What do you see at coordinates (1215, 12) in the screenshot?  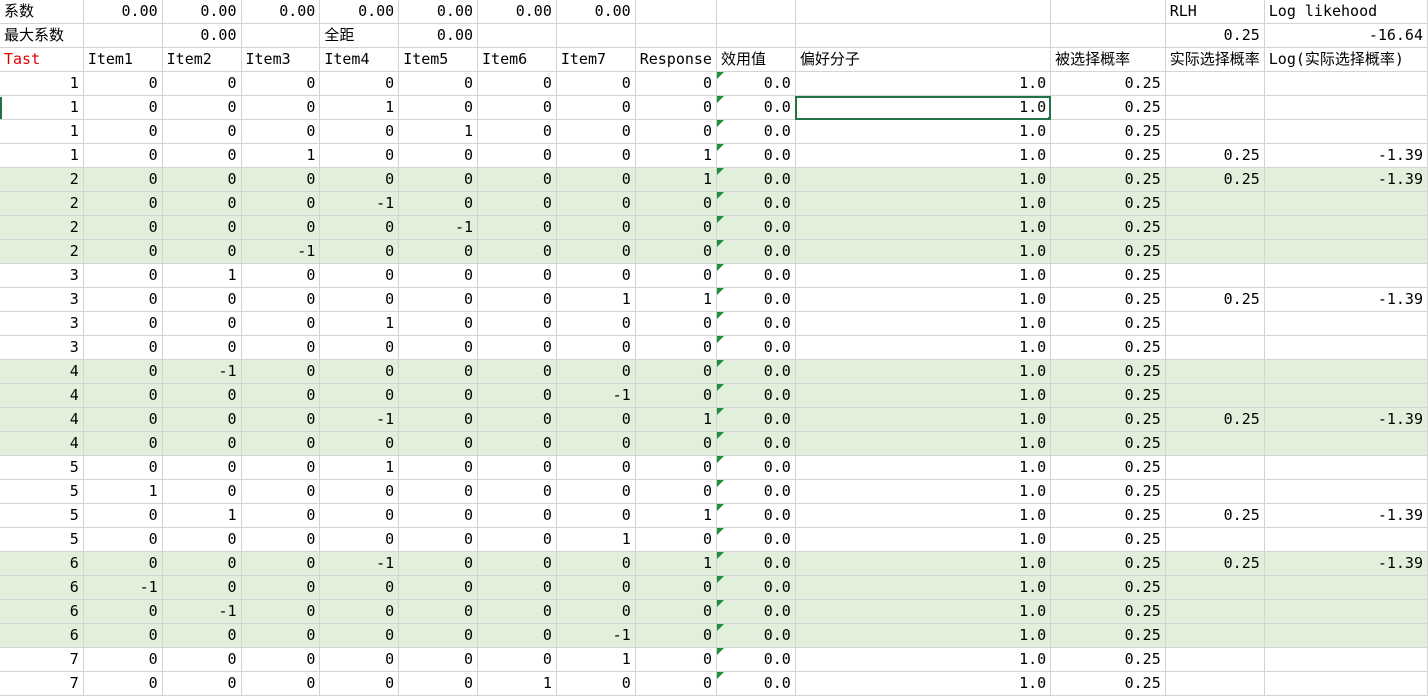 I see `rlh-label-cell: RLH` at bounding box center [1215, 12].